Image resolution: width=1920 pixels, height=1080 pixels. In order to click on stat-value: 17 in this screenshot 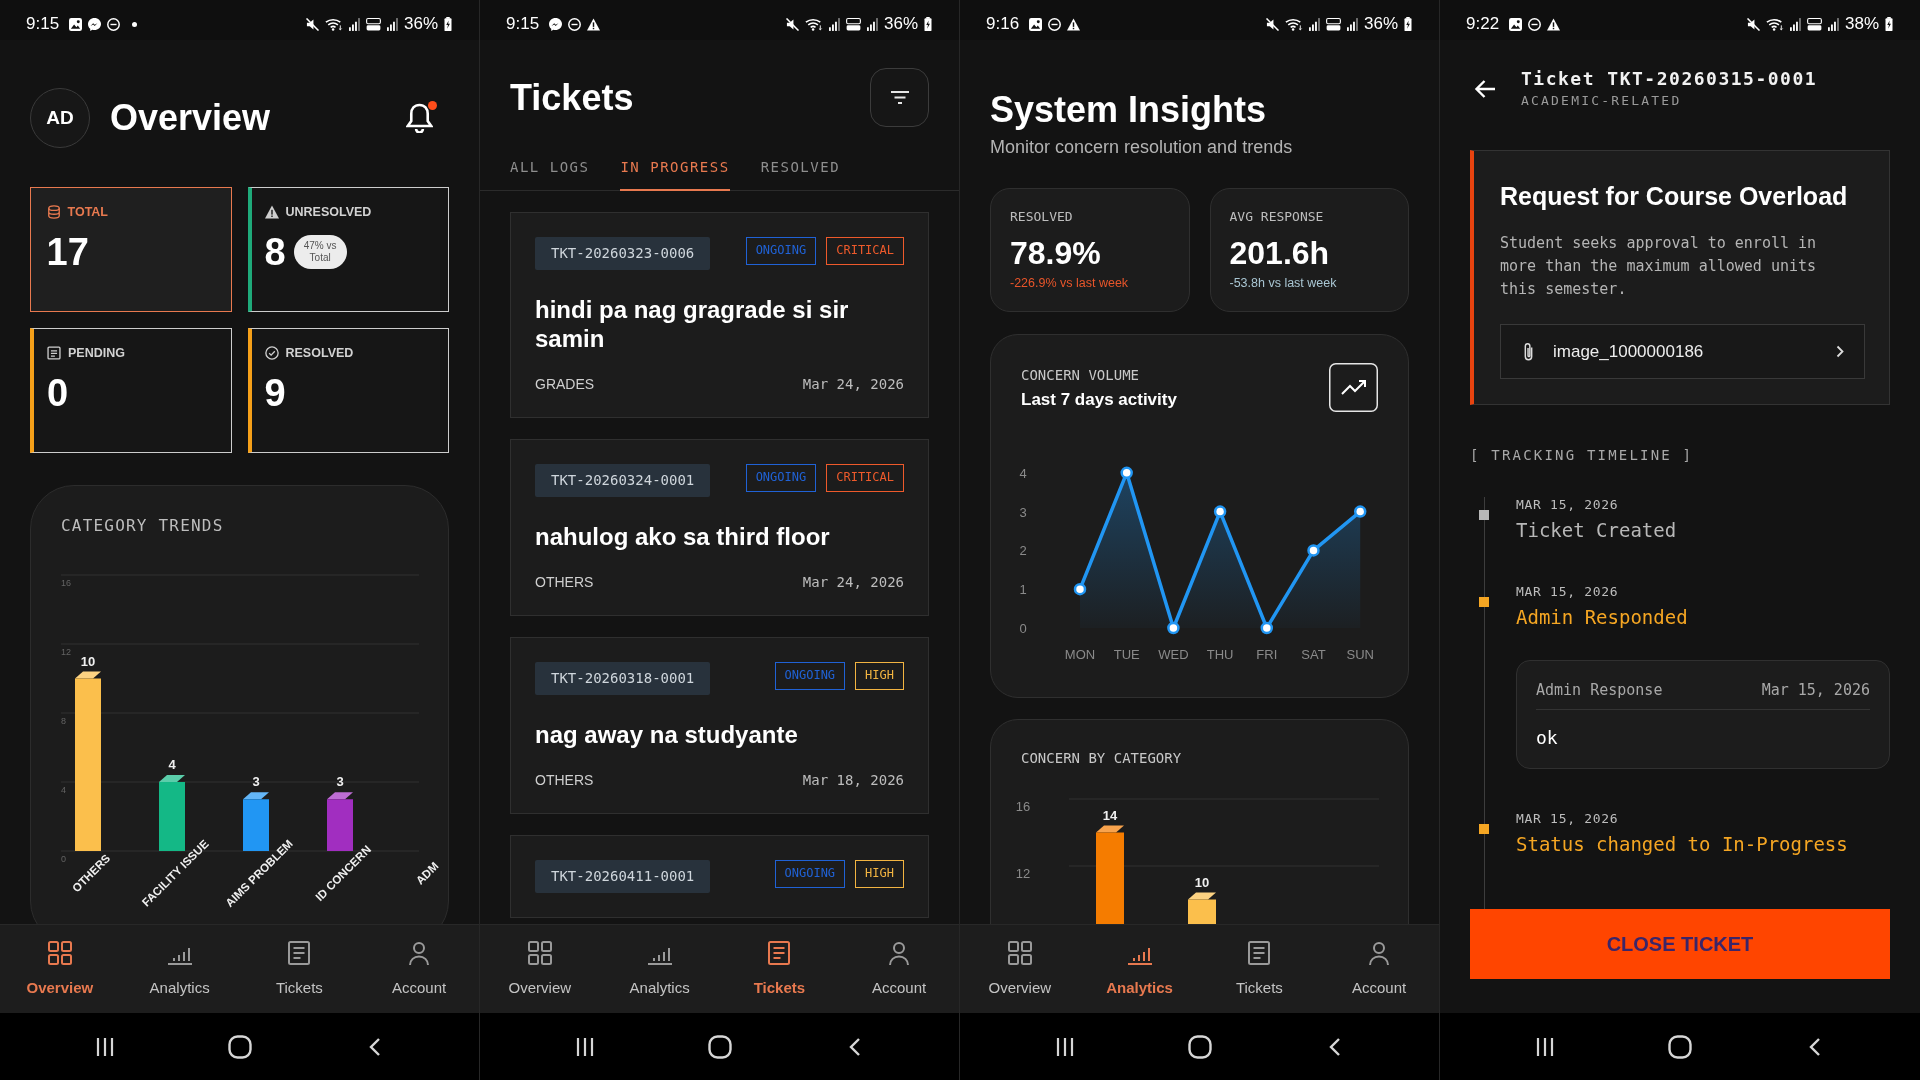, I will do `click(67, 252)`.